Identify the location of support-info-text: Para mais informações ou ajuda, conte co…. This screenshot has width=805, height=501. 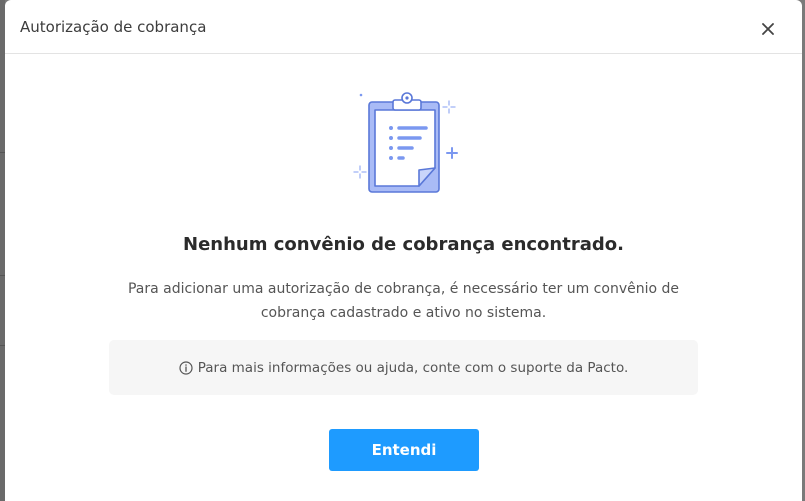
(413, 367).